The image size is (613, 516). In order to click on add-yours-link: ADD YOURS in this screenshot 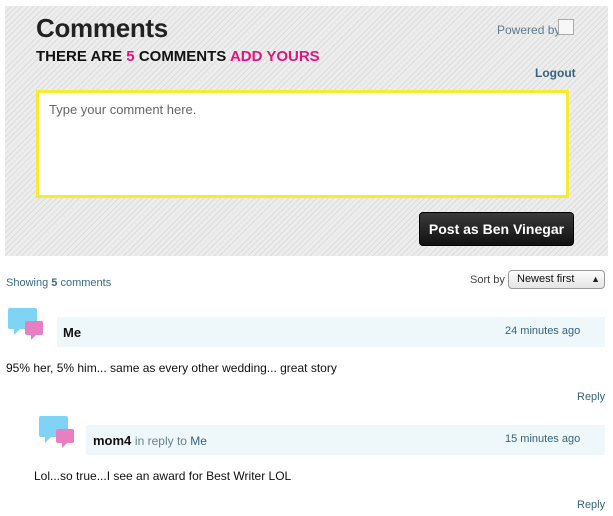, I will do `click(275, 56)`.